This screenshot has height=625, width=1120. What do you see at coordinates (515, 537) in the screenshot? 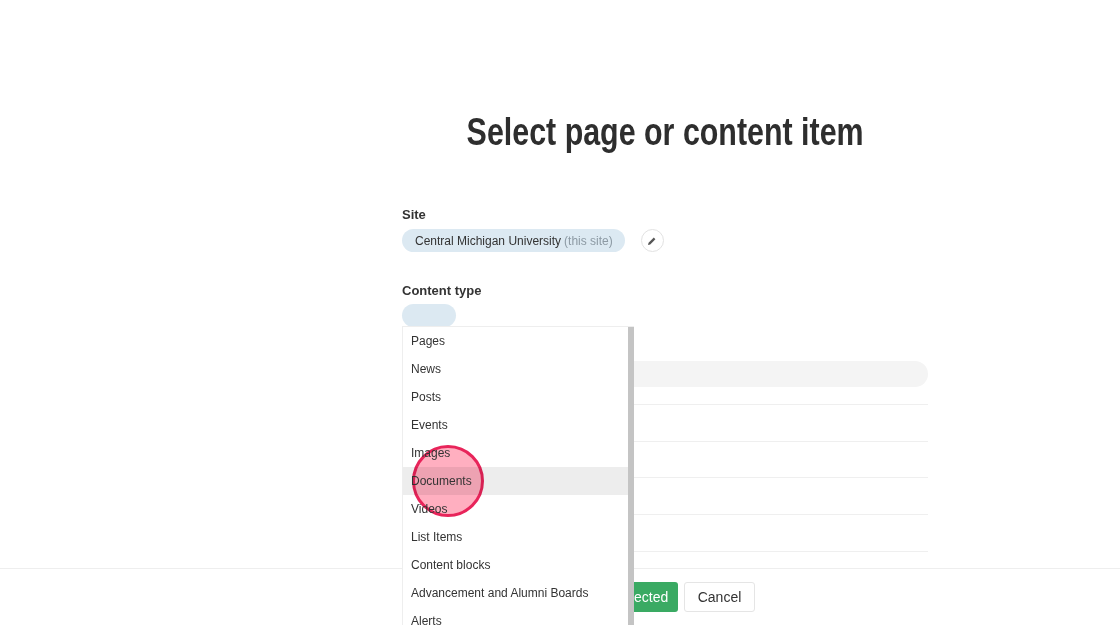
I see `dropdown-option: List Items` at bounding box center [515, 537].